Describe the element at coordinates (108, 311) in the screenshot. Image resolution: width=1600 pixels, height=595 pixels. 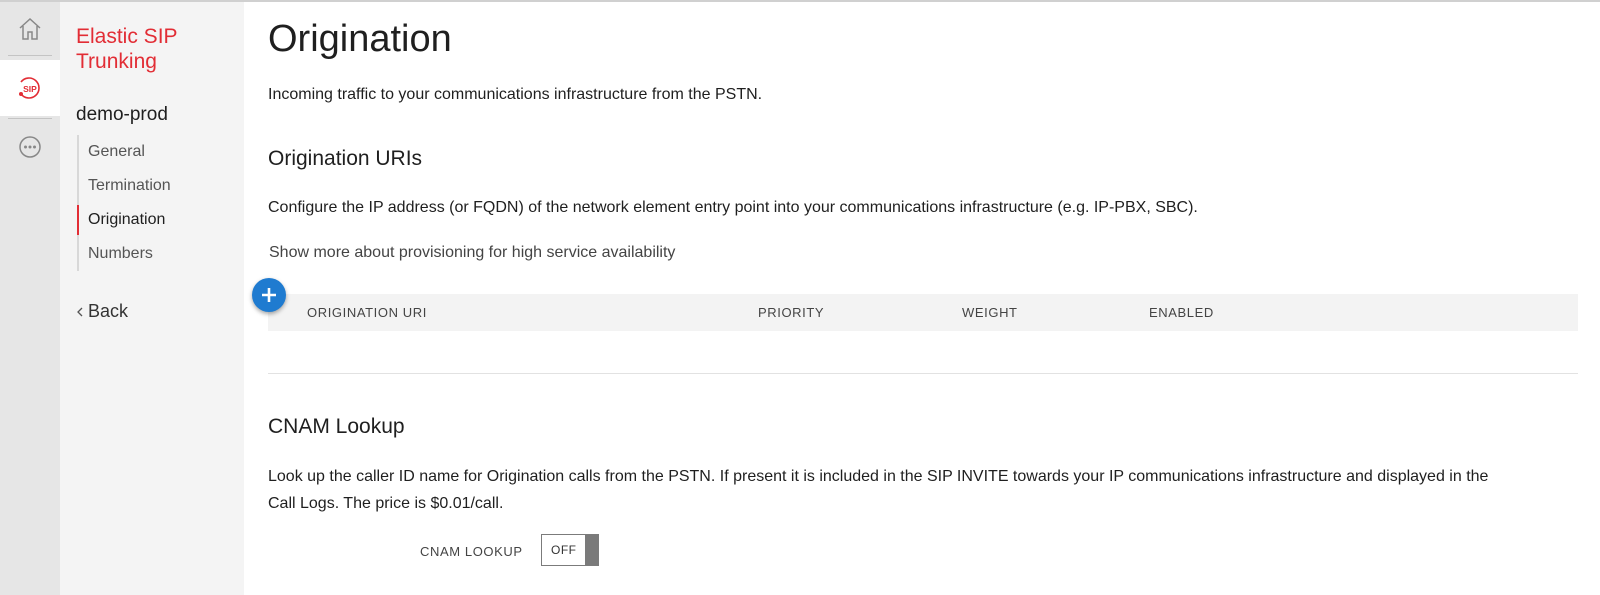
I see `back-label: Back` at that location.